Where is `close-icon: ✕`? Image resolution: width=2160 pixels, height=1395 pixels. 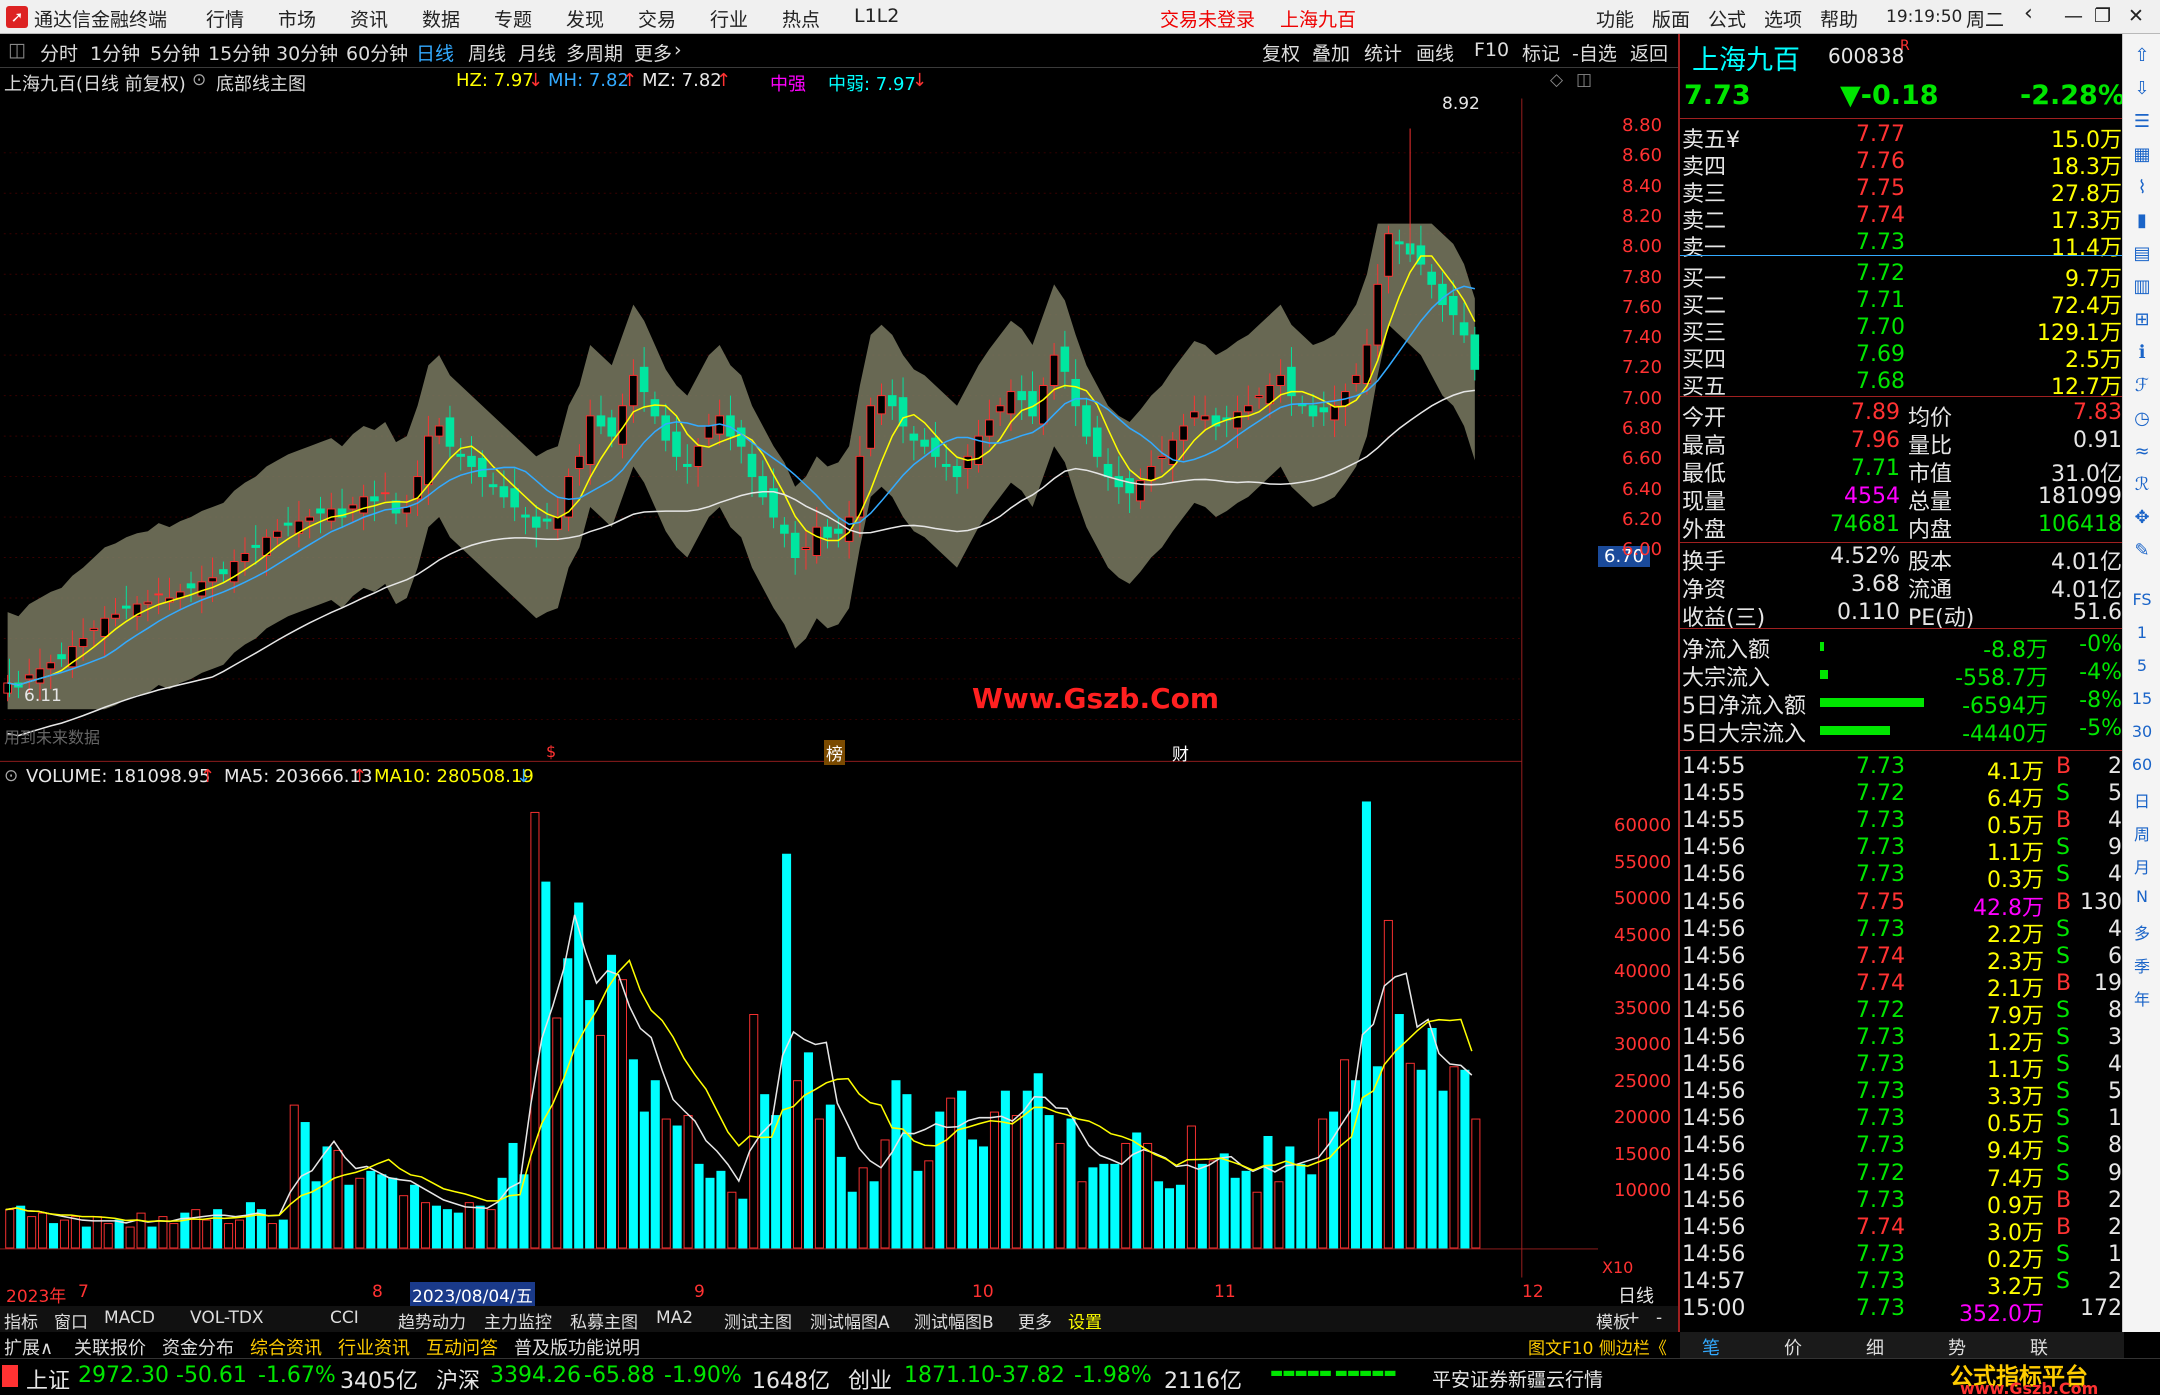 close-icon: ✕ is located at coordinates (2136, 16).